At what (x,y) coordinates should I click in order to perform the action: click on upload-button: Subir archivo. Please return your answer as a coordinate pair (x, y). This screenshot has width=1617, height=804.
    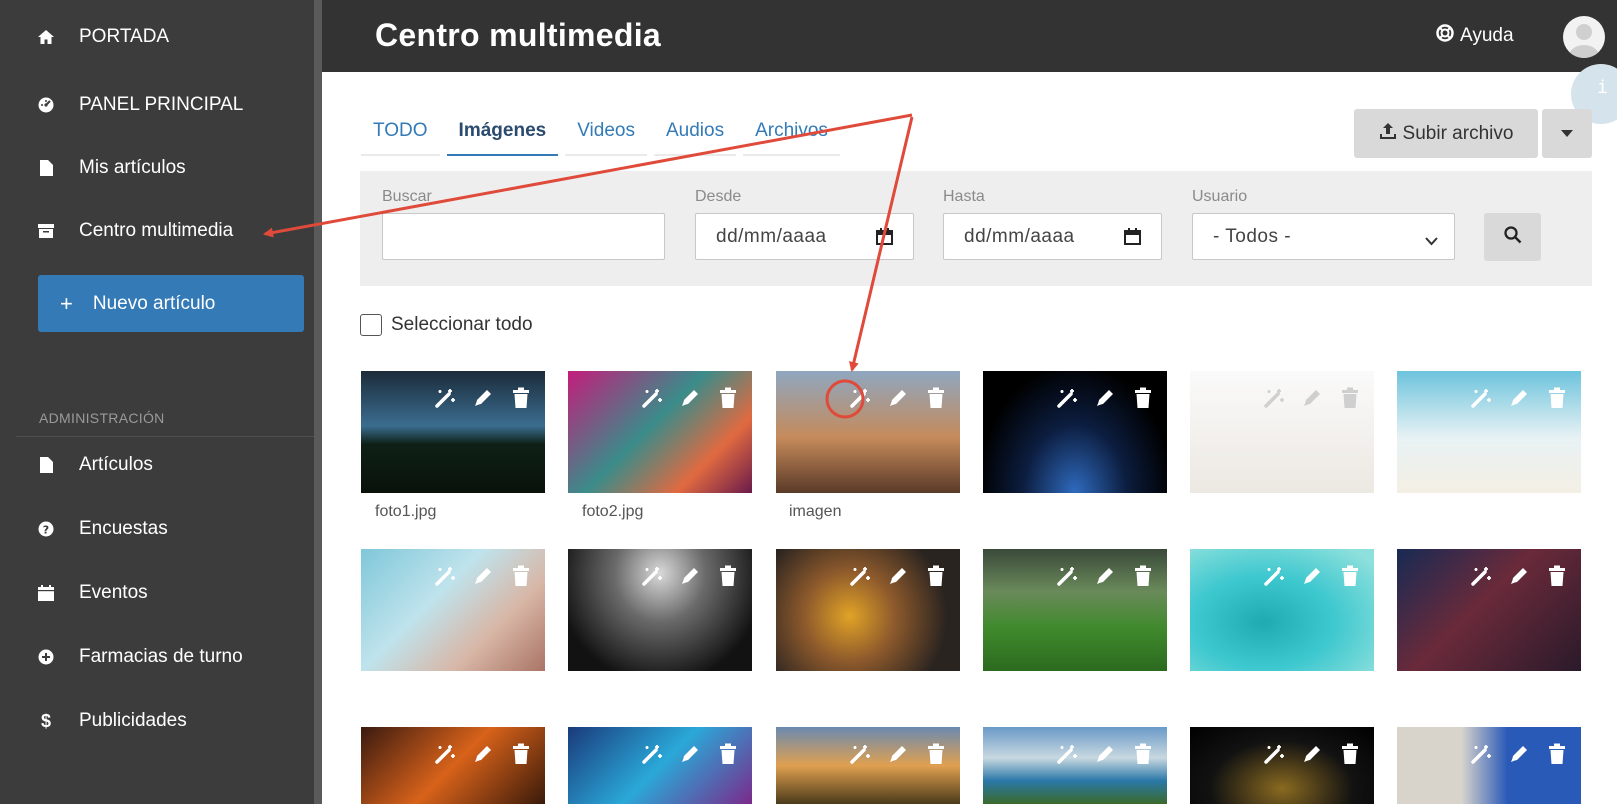
    Looking at the image, I should click on (1446, 133).